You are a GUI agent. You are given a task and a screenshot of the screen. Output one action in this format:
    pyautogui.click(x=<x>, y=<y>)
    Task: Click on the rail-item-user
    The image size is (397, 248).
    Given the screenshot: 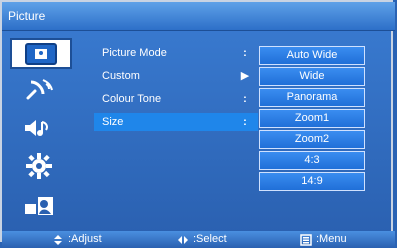 What is the action you would take?
    pyautogui.click(x=39, y=205)
    